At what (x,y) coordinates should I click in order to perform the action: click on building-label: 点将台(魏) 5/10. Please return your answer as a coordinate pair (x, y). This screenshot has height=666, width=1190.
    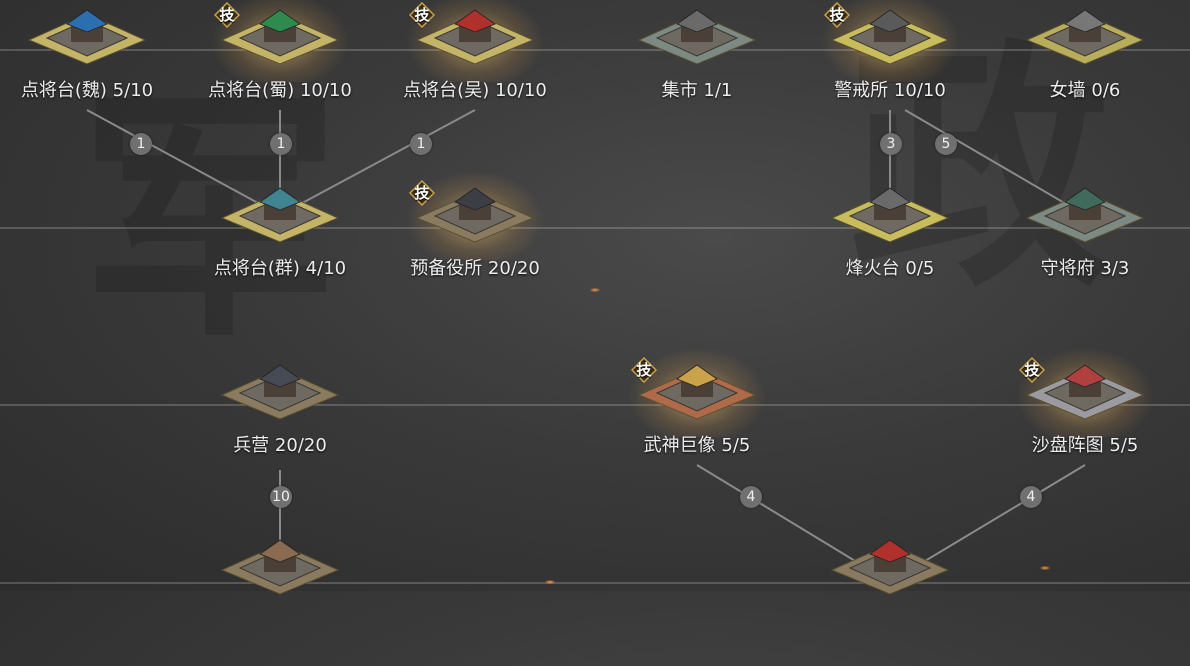
    Looking at the image, I should click on (87, 90).